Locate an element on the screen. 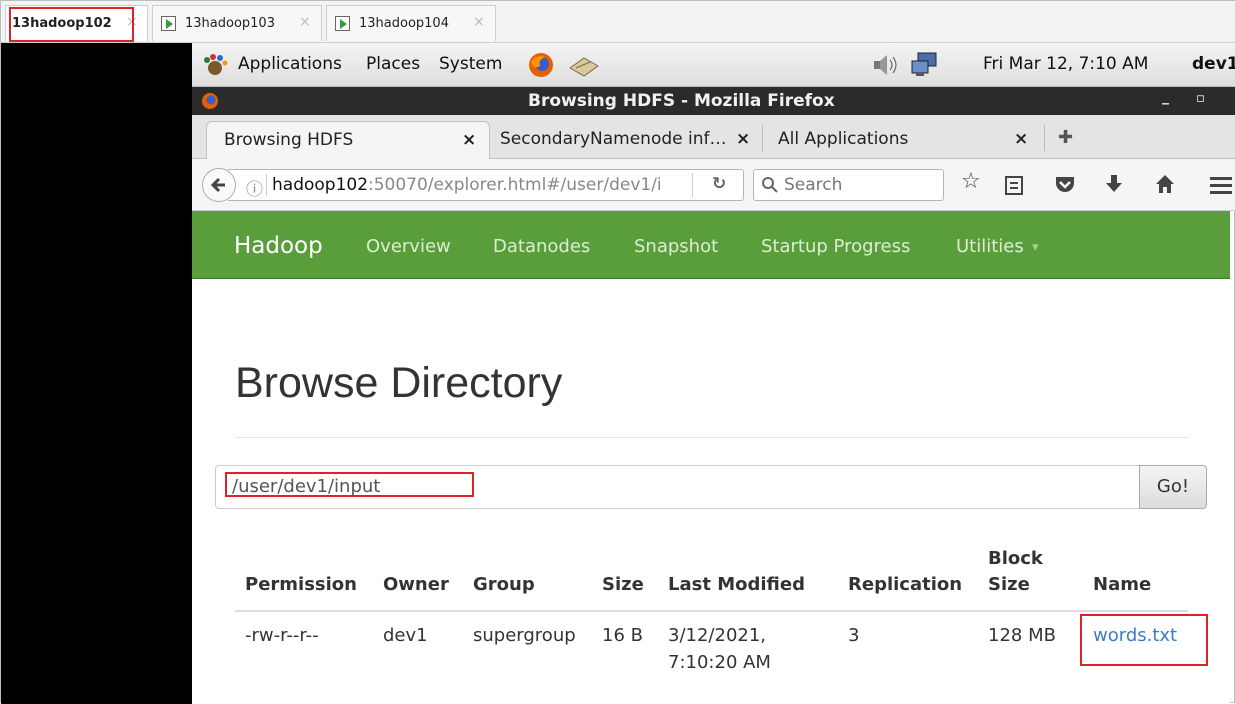  info-icon: ⓘ is located at coordinates (254, 187).